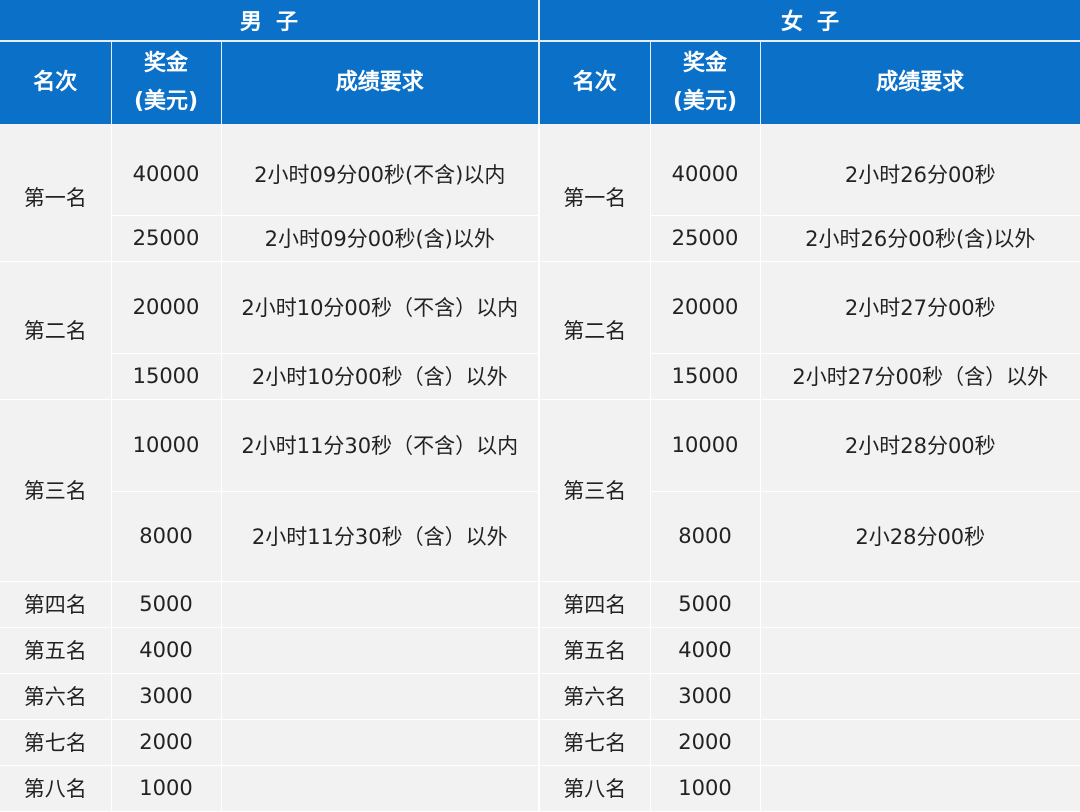 The height and width of the screenshot is (812, 1080). What do you see at coordinates (595, 197) in the screenshot?
I see `women-rank-cell: 第一名` at bounding box center [595, 197].